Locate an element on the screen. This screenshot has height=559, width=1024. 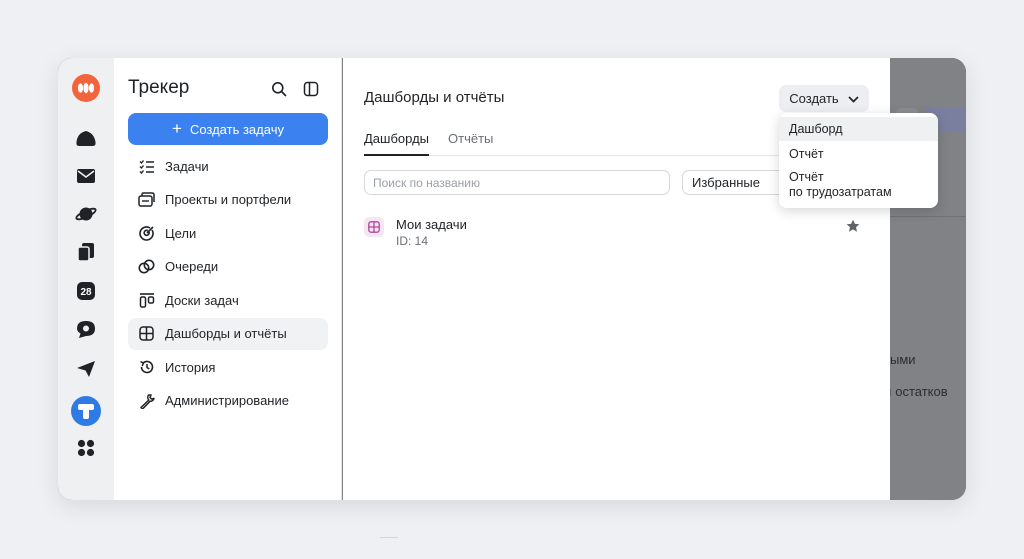
sidebar-item-label: История is located at coordinates (190, 367).